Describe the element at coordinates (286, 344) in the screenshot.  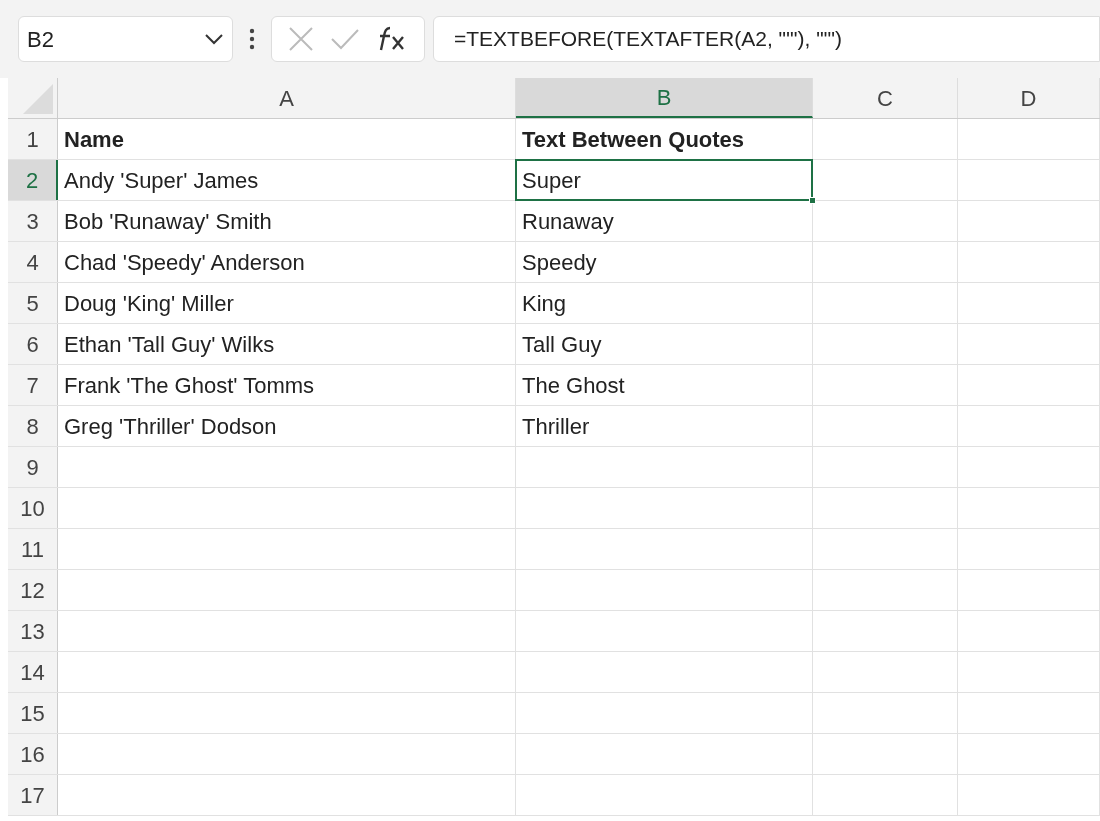
I see `table-cell: Ethan 'Tall Guy' Wilks` at that location.